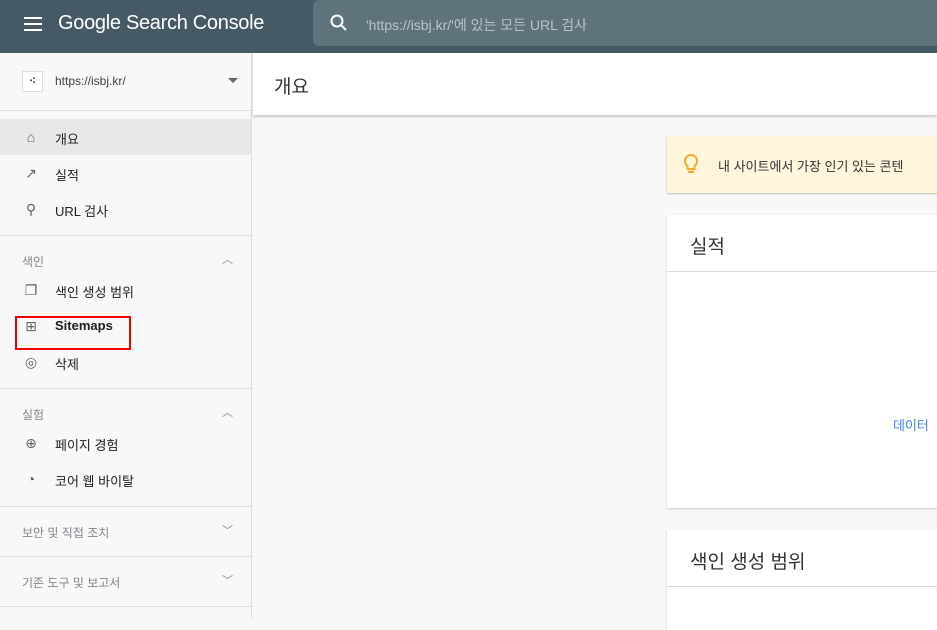 The height and width of the screenshot is (630, 937). I want to click on property-url: https://isbj.kr/, so click(90, 81).